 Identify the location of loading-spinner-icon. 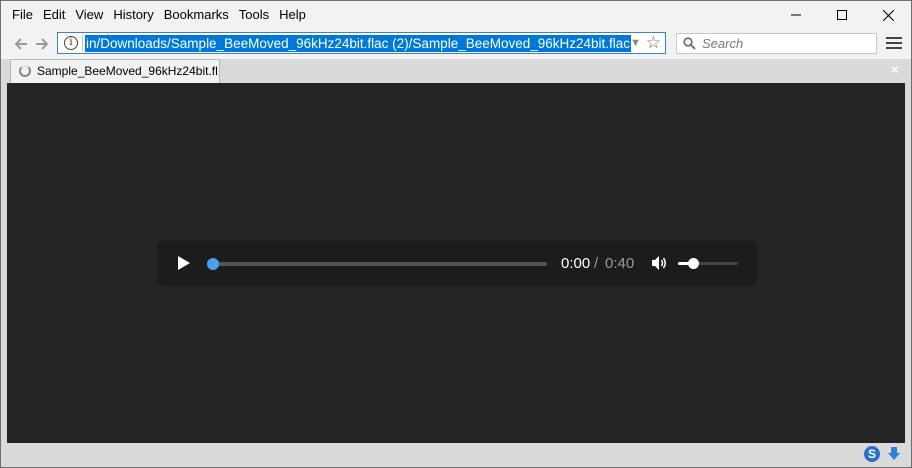
(25, 71).